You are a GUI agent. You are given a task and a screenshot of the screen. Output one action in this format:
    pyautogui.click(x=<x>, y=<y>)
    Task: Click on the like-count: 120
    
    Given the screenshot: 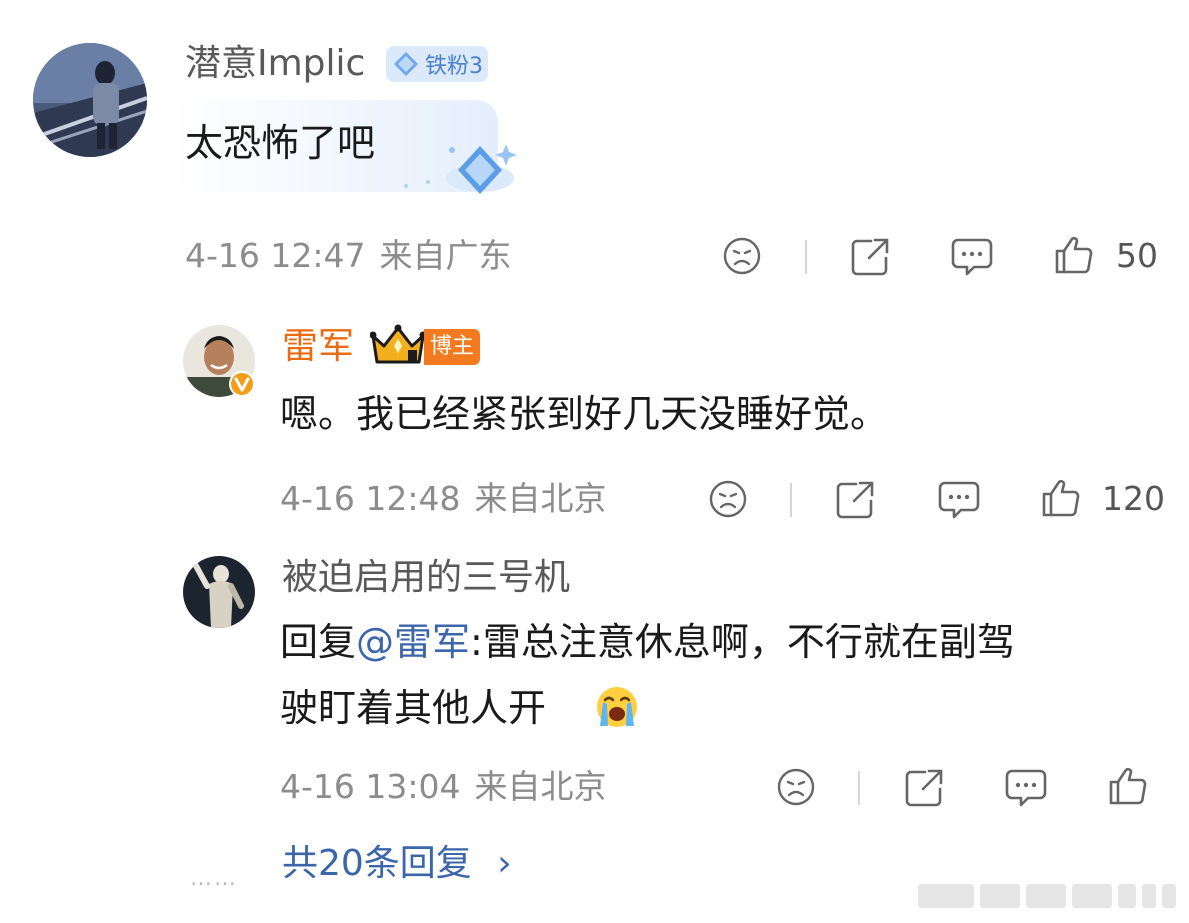 What is the action you would take?
    pyautogui.click(x=1133, y=498)
    